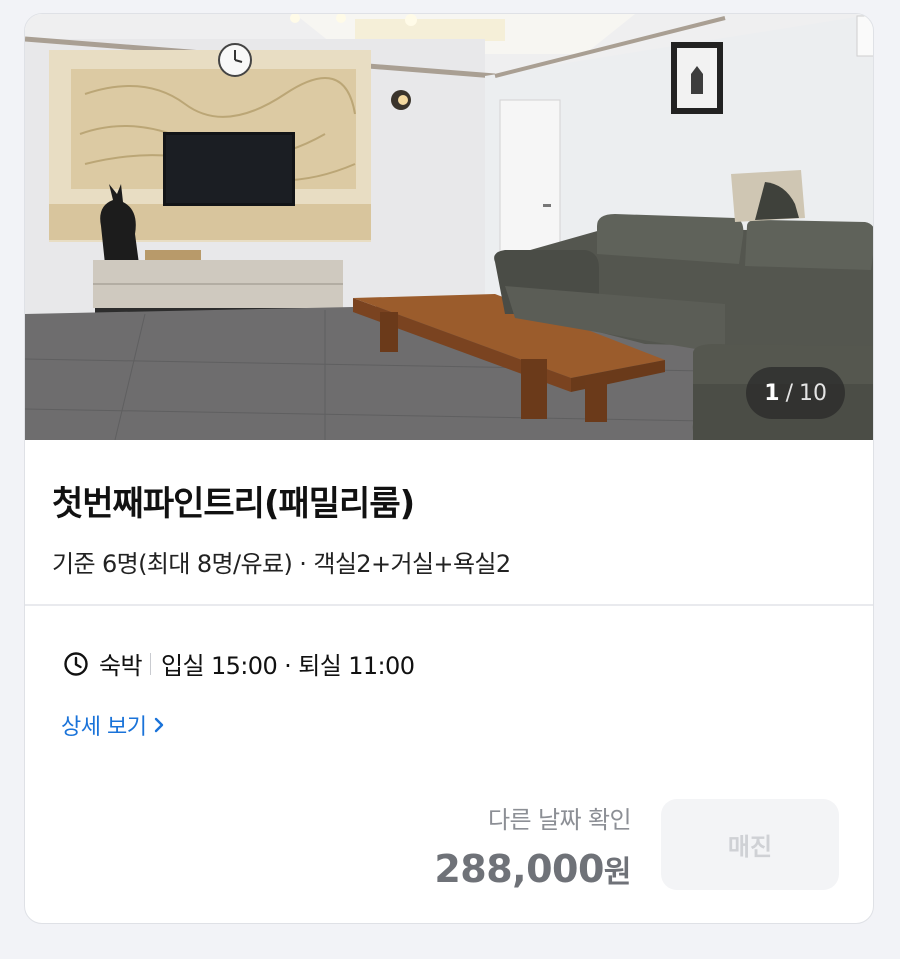  I want to click on price-box: 다른 날짜 확인 288,000원, so click(532, 845).